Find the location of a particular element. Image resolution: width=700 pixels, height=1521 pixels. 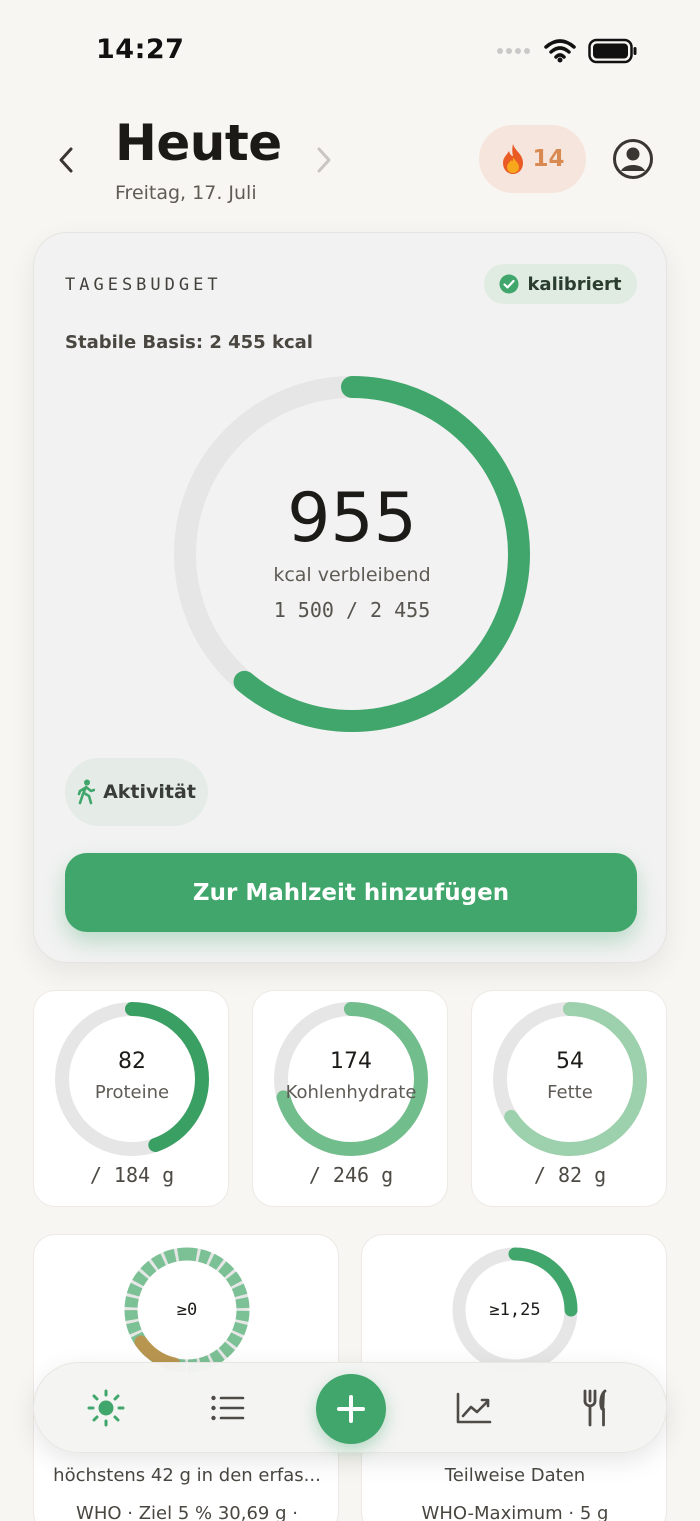

macro-ring-center: 82 Proteine is located at coordinates (132, 1079).